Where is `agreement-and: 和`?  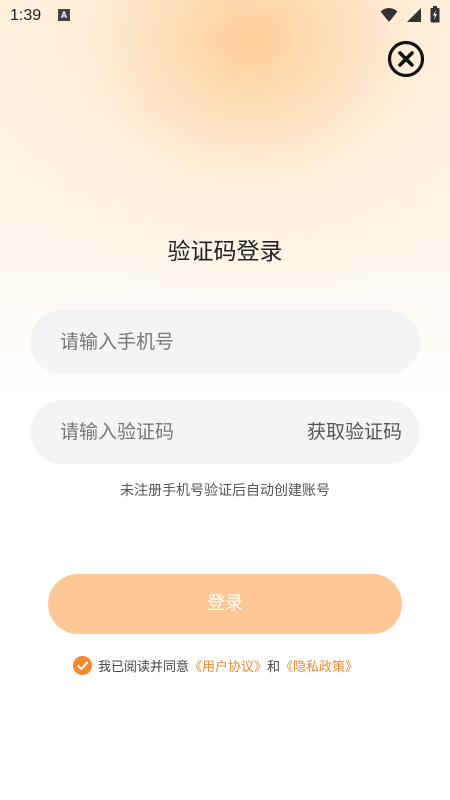
agreement-and: 和 is located at coordinates (274, 667).